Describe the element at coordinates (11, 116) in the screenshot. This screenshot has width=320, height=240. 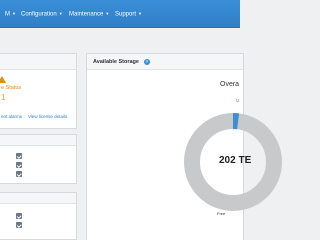
I see `current-alarms-link: ent alarms` at that location.